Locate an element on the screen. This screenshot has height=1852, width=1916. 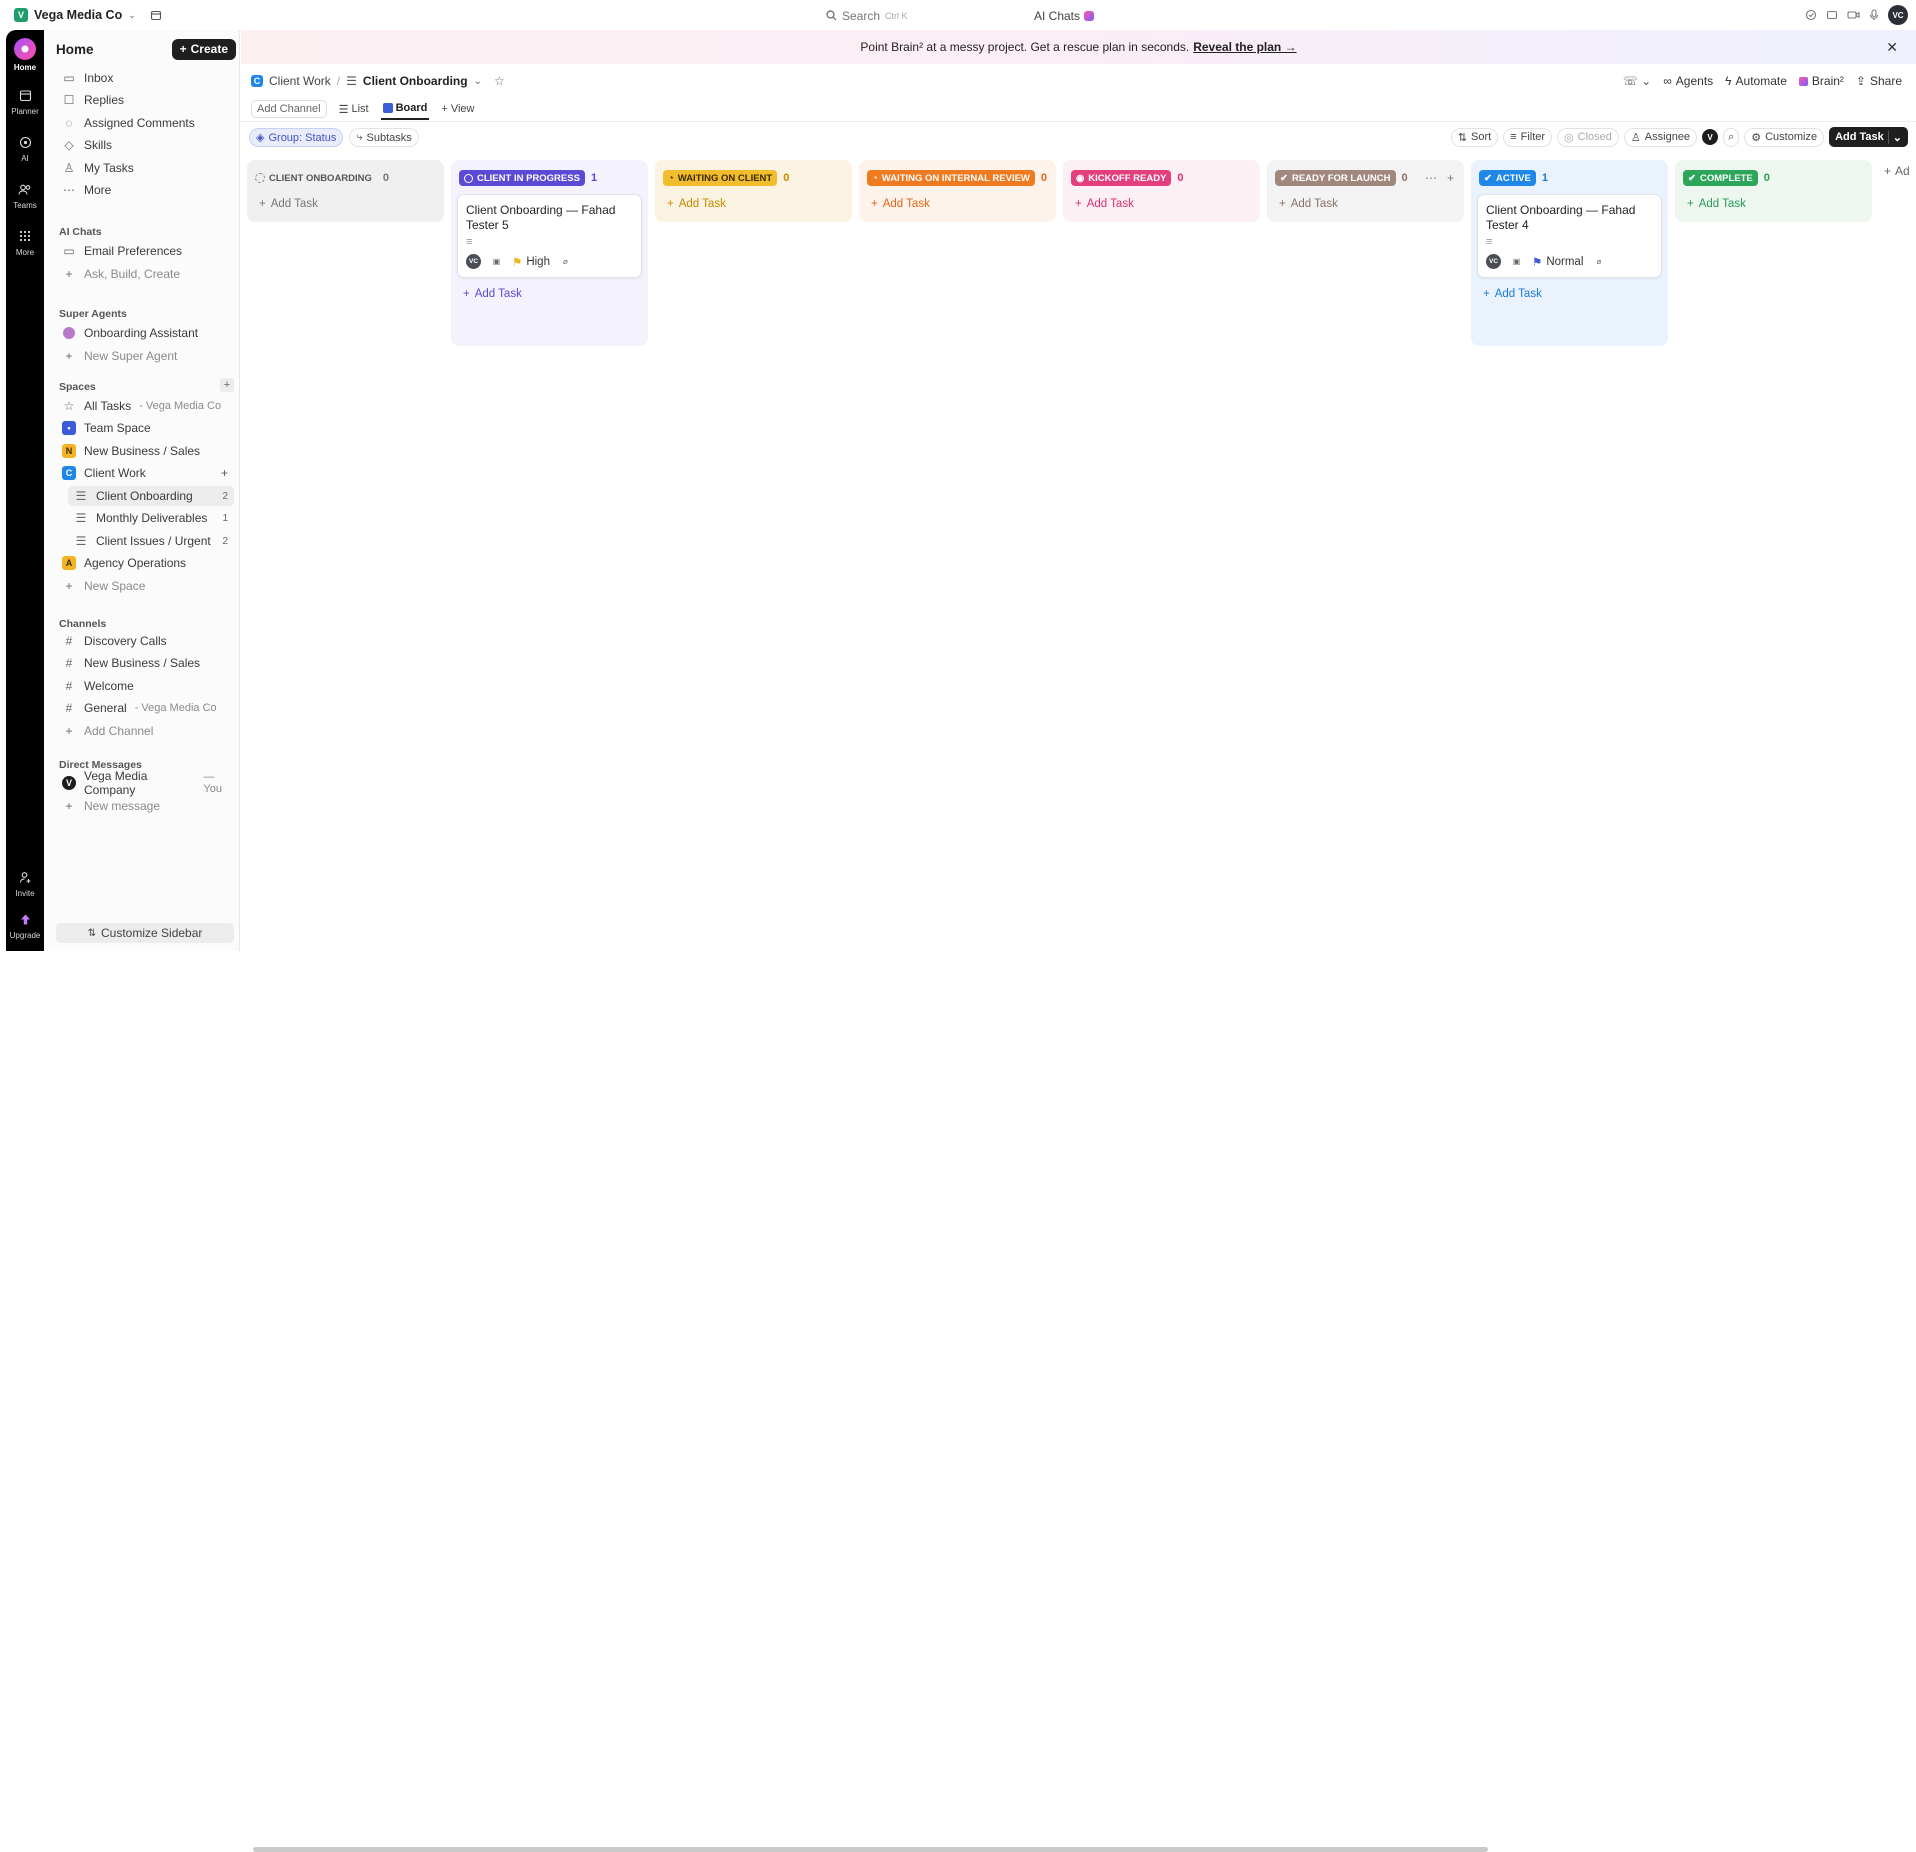
rail-more: More is located at coordinates (25, 242).